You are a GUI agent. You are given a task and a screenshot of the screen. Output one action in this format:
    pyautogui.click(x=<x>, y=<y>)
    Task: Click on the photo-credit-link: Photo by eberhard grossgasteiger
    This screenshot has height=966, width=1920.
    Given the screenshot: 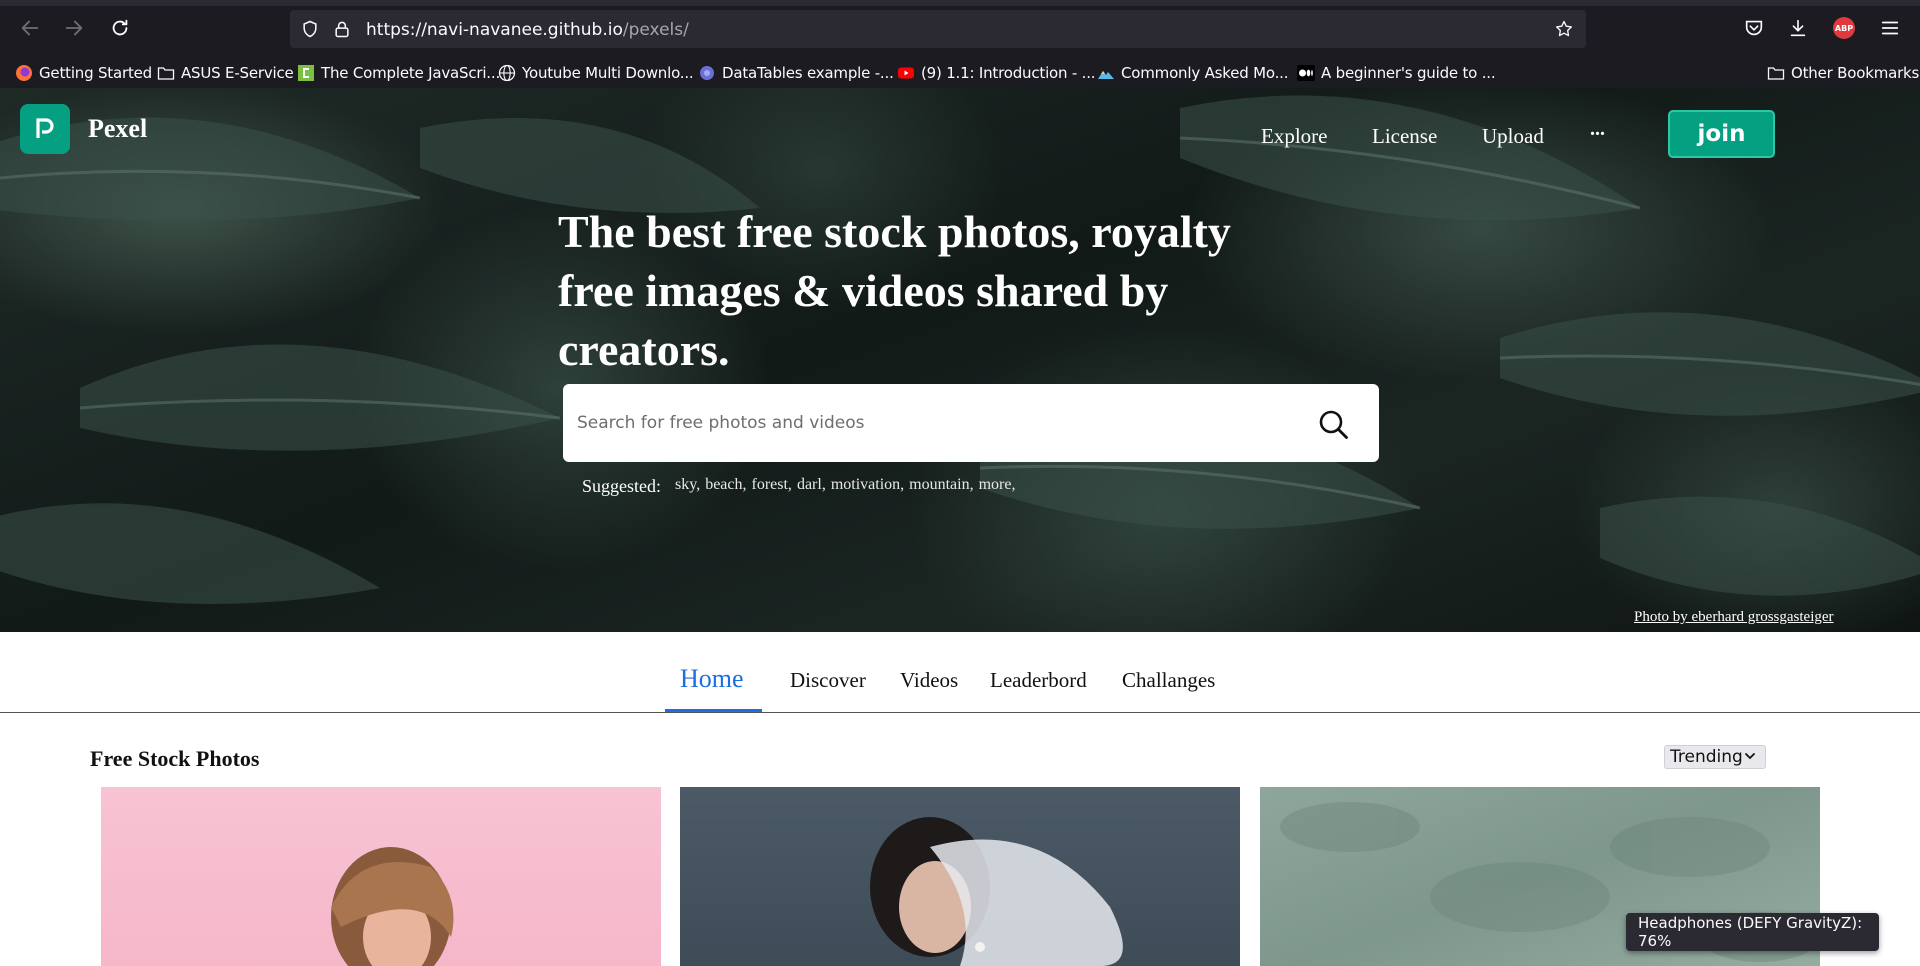 What is the action you would take?
    pyautogui.click(x=1734, y=617)
    